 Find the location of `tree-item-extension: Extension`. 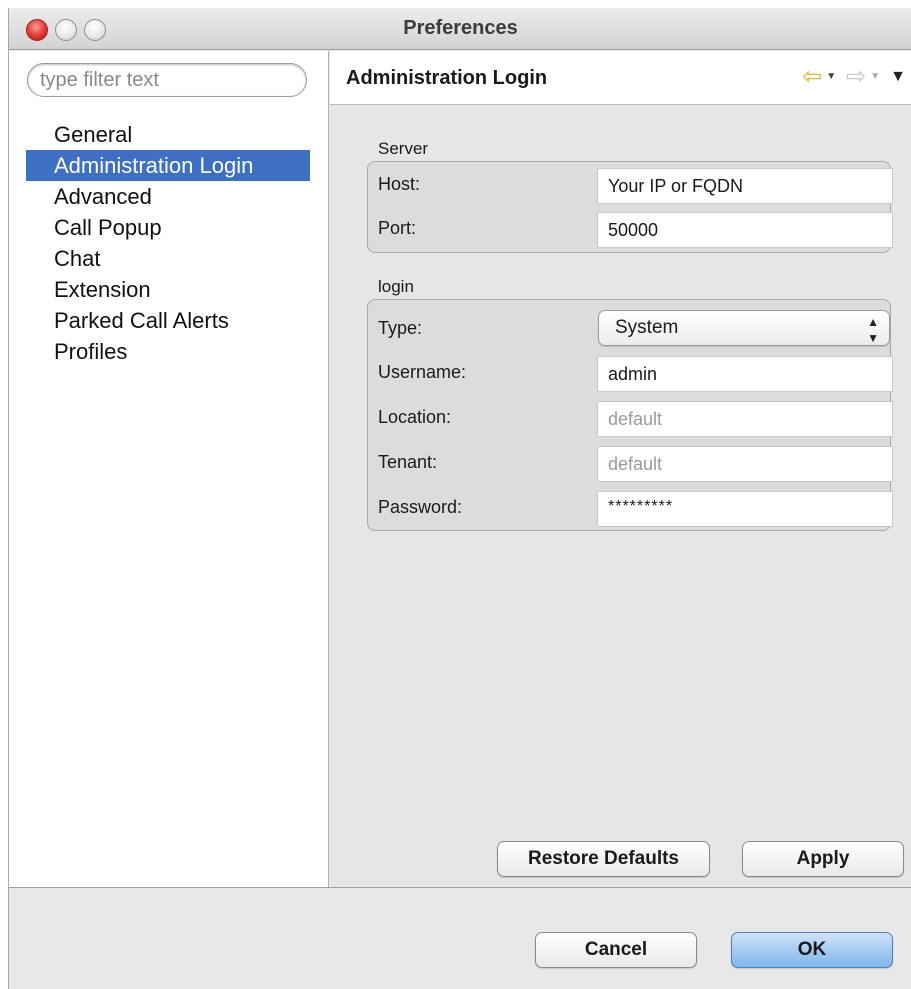

tree-item-extension: Extension is located at coordinates (168, 289).